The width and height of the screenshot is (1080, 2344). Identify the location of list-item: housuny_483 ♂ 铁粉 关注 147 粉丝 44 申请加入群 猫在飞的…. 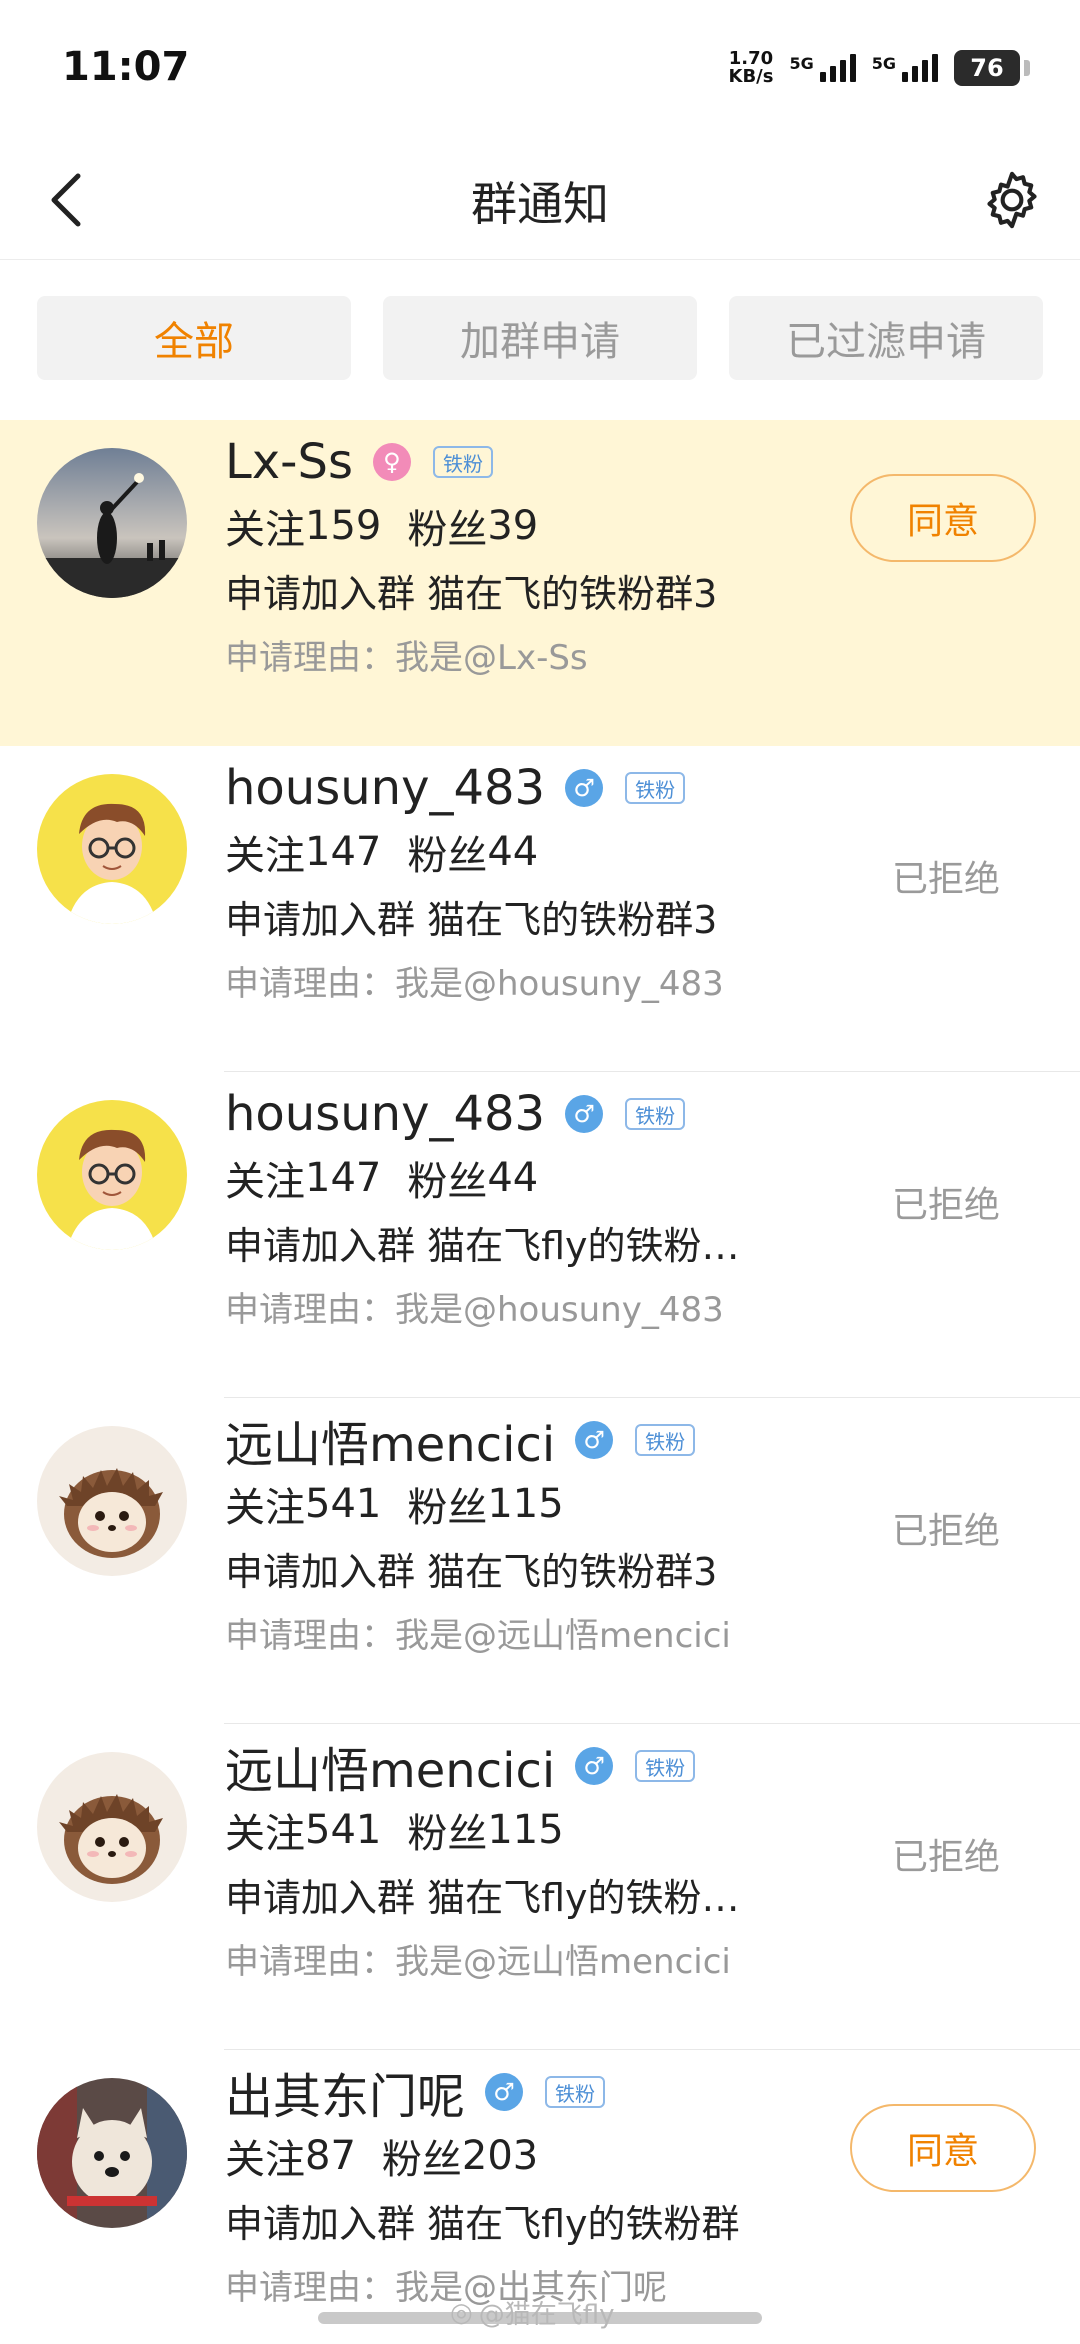
(540, 909).